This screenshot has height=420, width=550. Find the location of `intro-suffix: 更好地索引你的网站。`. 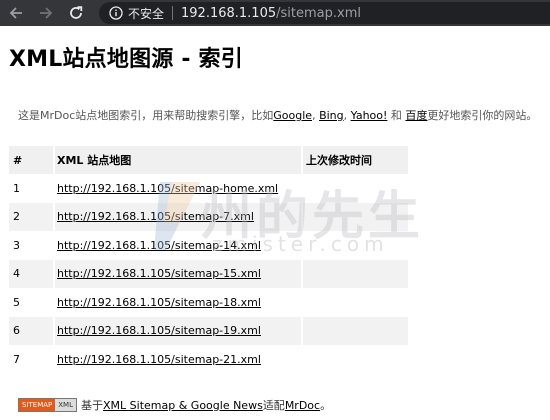

intro-suffix: 更好地索引你的网站。 is located at coordinates (482, 115).